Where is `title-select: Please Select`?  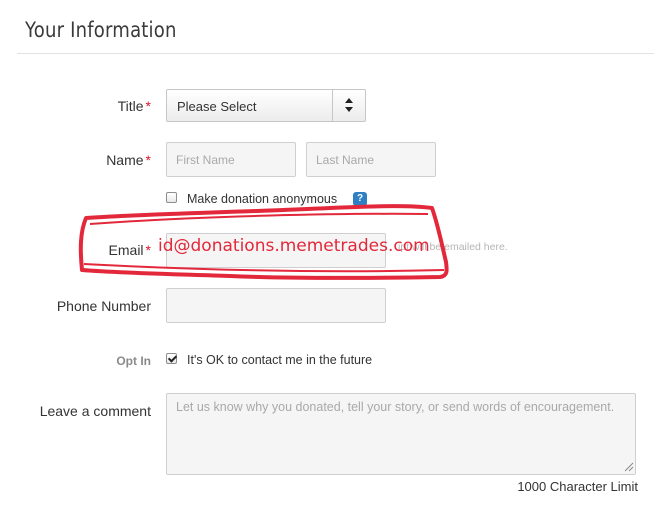
title-select: Please Select is located at coordinates (266, 105).